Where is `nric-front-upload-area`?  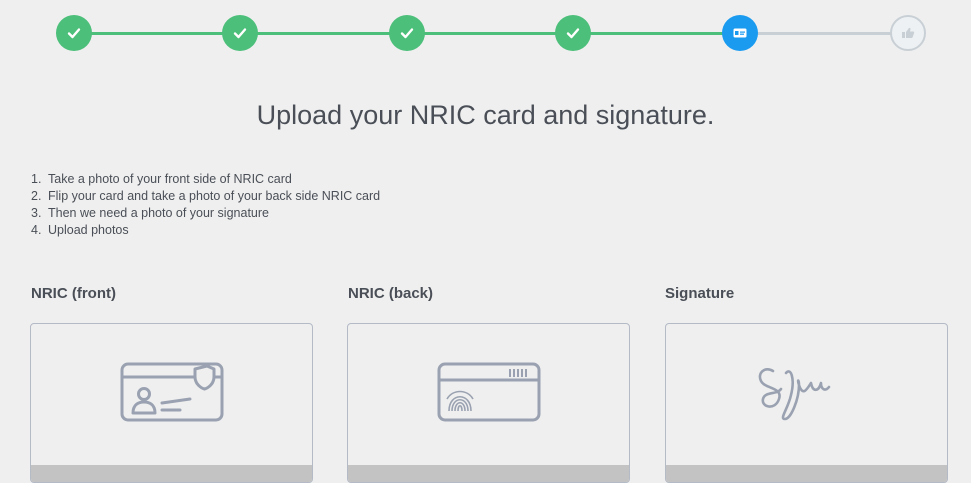 nric-front-upload-area is located at coordinates (171, 403).